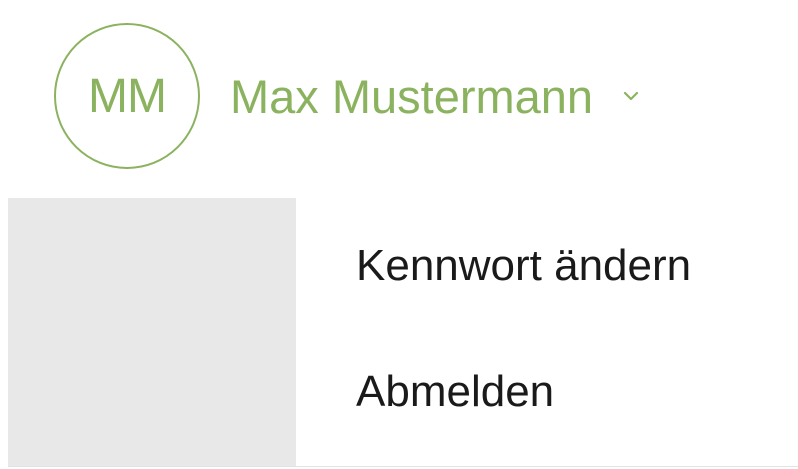  What do you see at coordinates (523, 266) in the screenshot?
I see `change-password-menu-item: Kennwort ändern` at bounding box center [523, 266].